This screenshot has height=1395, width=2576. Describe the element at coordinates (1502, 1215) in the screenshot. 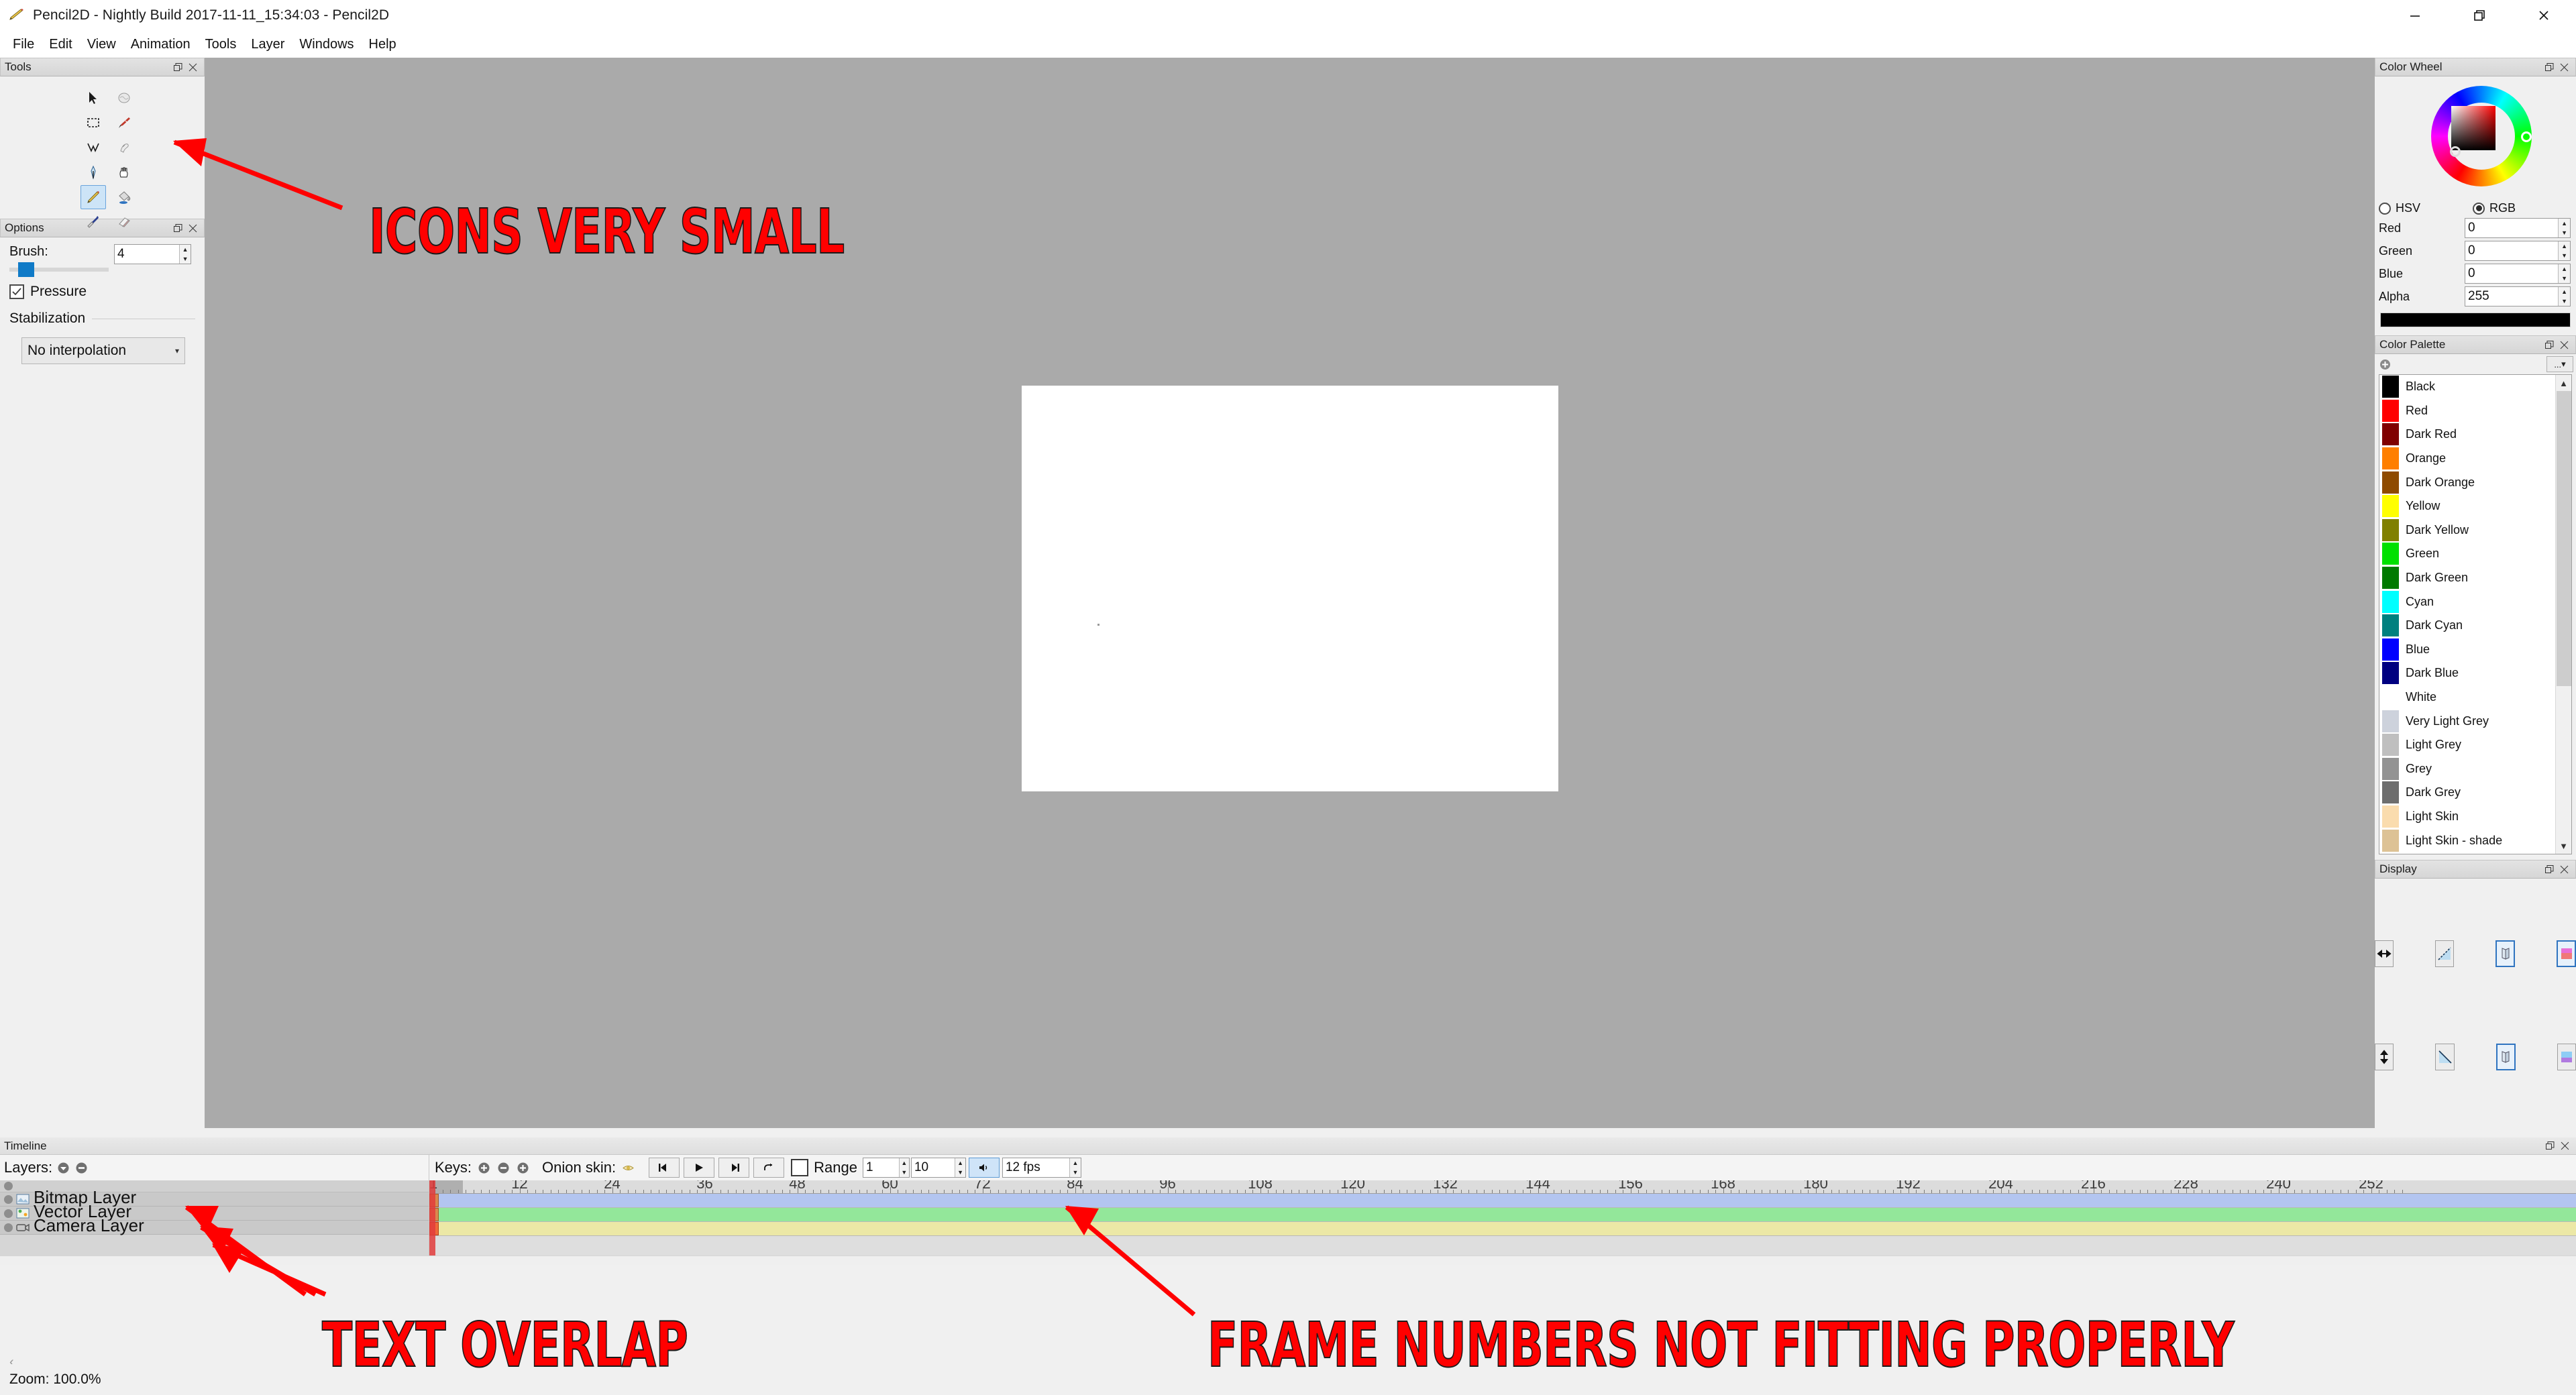

I see `track-vector` at that location.